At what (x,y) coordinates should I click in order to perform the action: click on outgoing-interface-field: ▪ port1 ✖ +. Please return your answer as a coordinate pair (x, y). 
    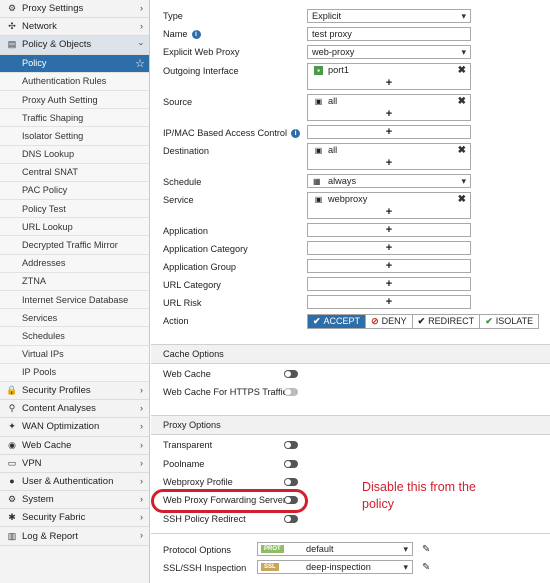
    Looking at the image, I should click on (389, 76).